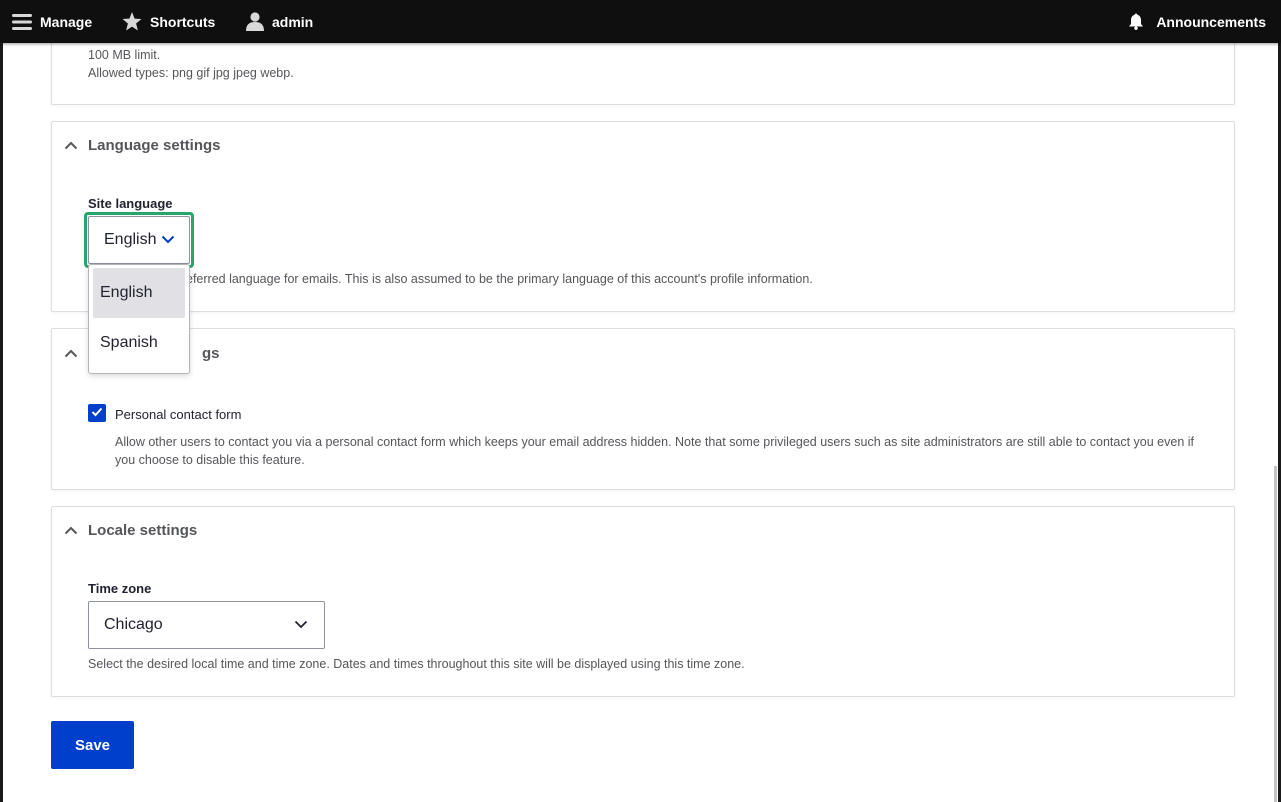 This screenshot has height=802, width=1281. What do you see at coordinates (1211, 21) in the screenshot?
I see `announcements-label: Announcements` at bounding box center [1211, 21].